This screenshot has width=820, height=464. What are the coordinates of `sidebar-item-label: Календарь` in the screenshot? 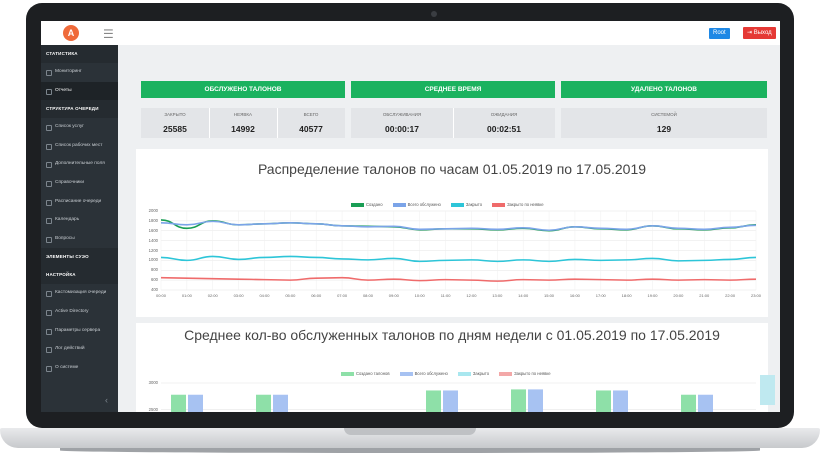 It's located at (67, 220).